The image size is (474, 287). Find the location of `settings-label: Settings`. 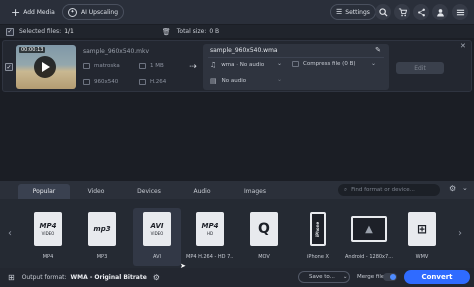

settings-label: Settings is located at coordinates (357, 12).